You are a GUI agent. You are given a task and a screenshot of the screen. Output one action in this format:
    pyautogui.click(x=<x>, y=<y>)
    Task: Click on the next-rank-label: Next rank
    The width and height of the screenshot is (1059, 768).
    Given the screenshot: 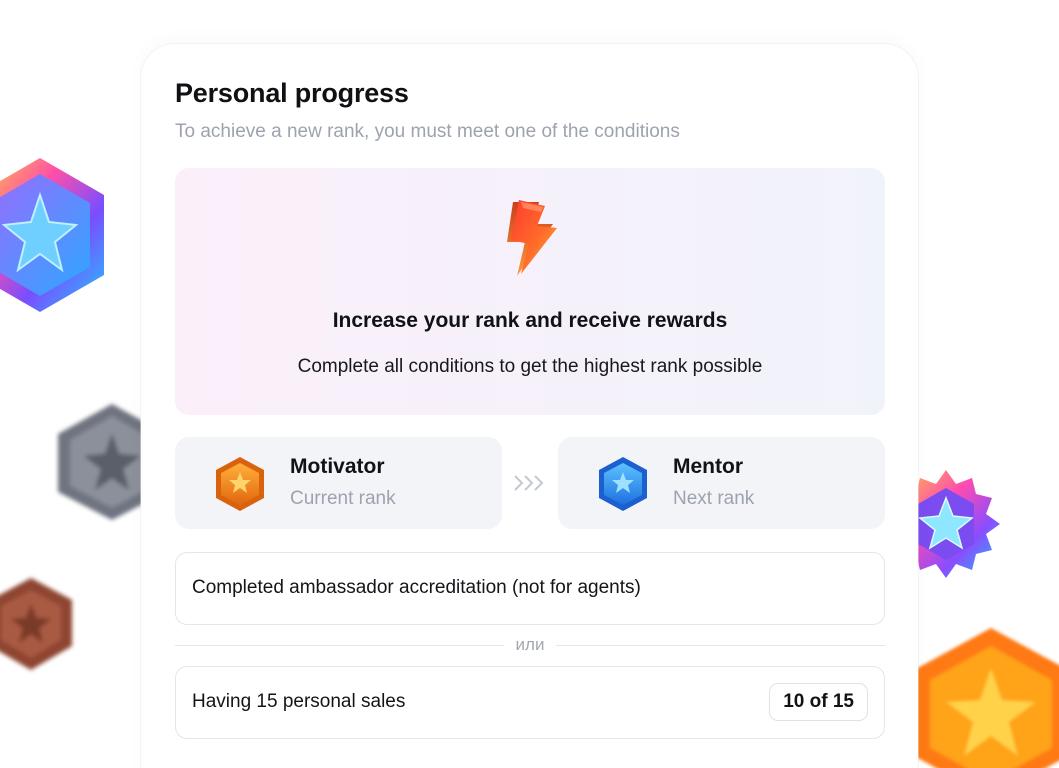 What is the action you would take?
    pyautogui.click(x=714, y=498)
    